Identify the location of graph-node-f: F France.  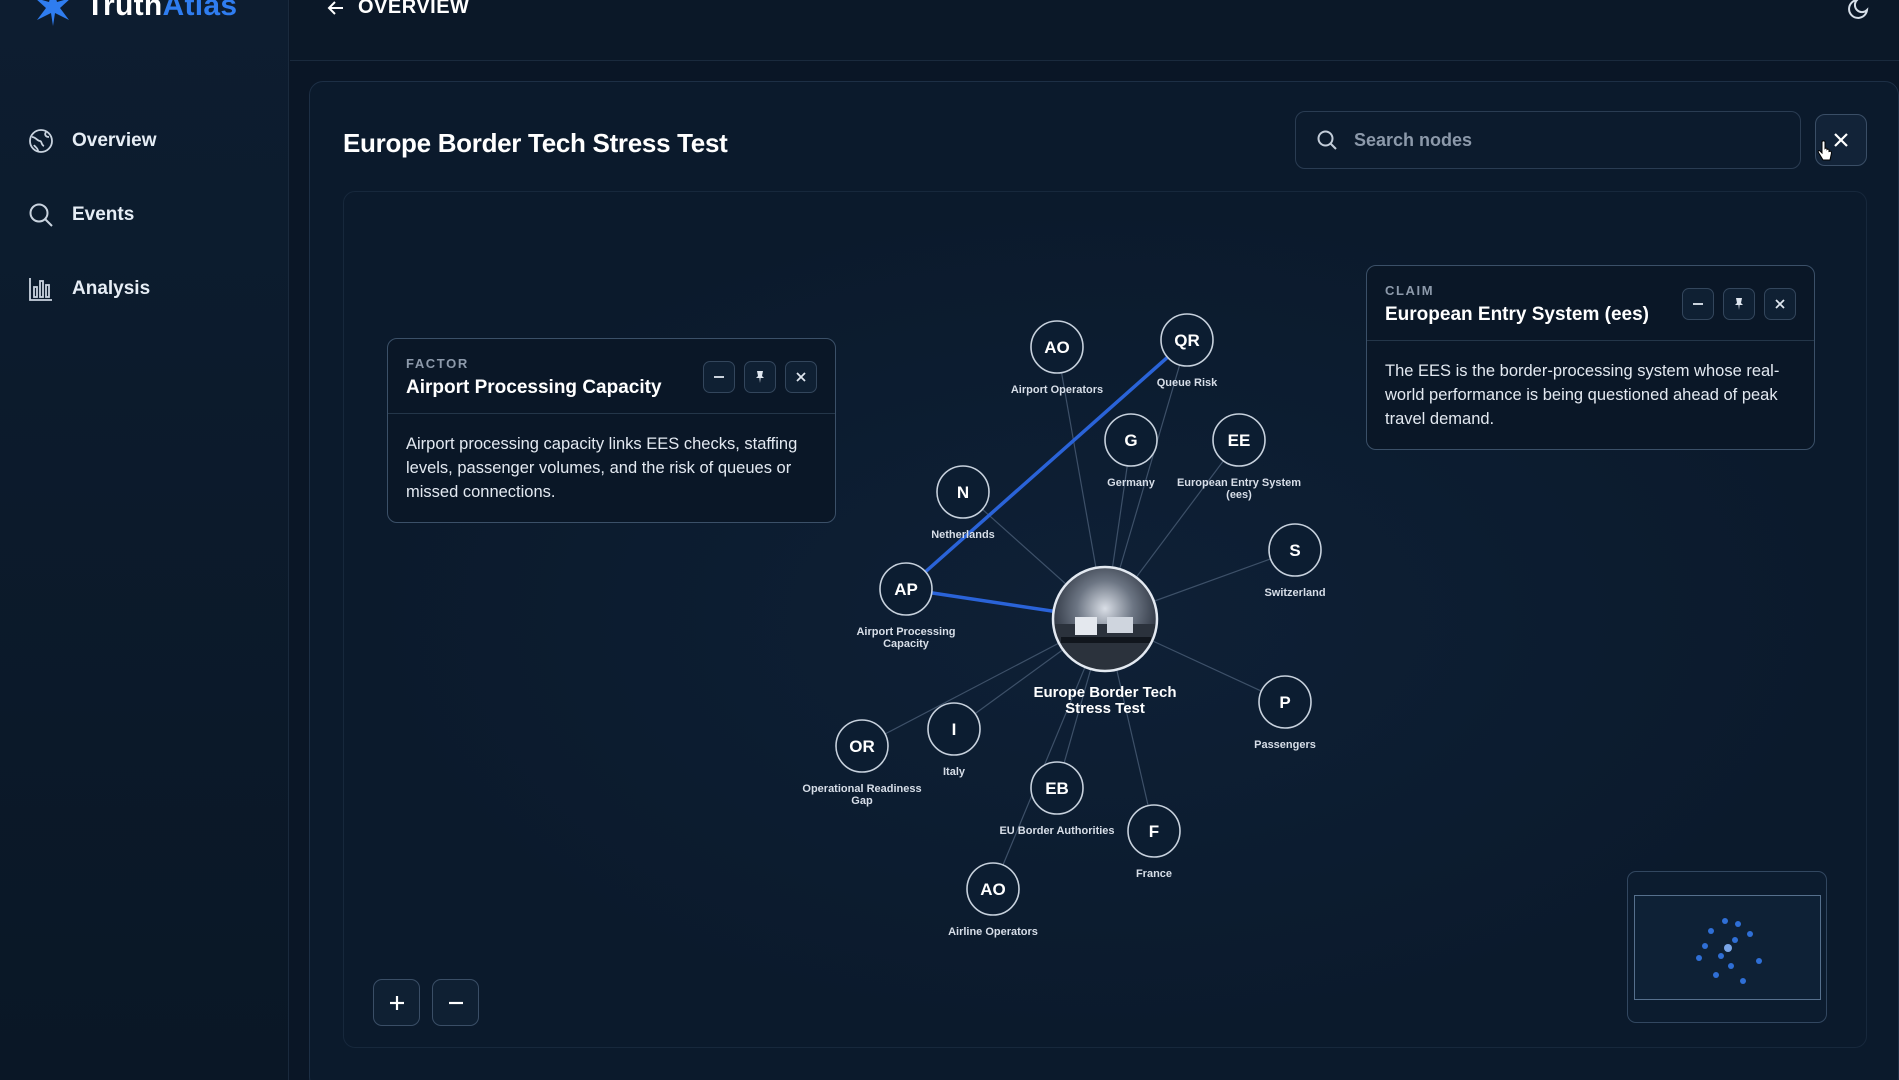
(1154, 842).